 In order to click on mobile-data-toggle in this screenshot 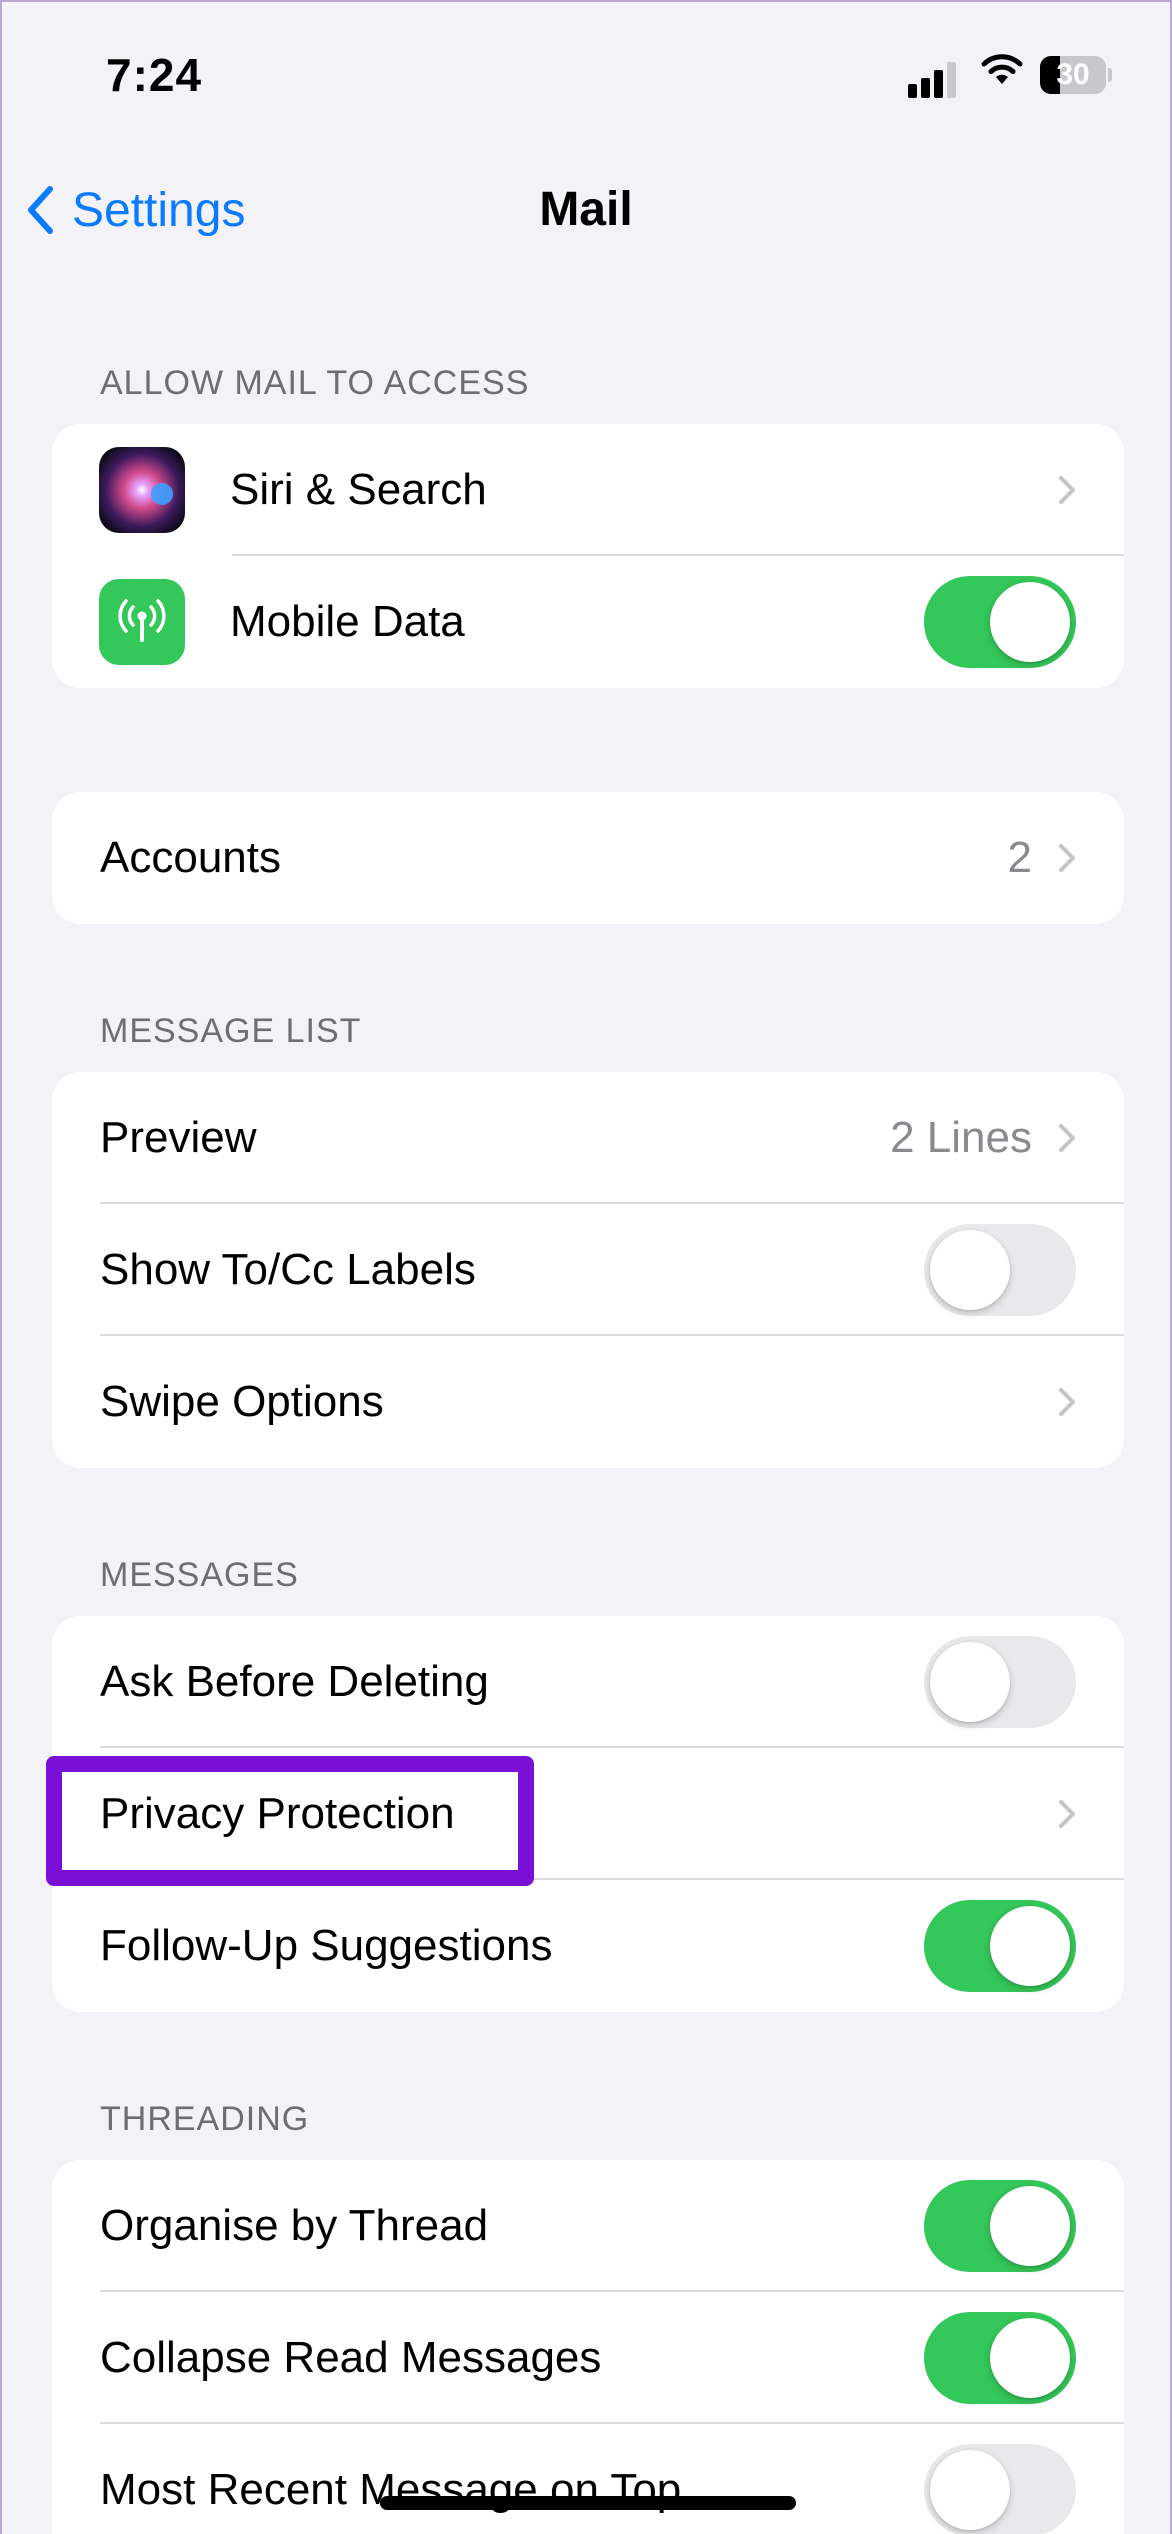, I will do `click(1000, 622)`.